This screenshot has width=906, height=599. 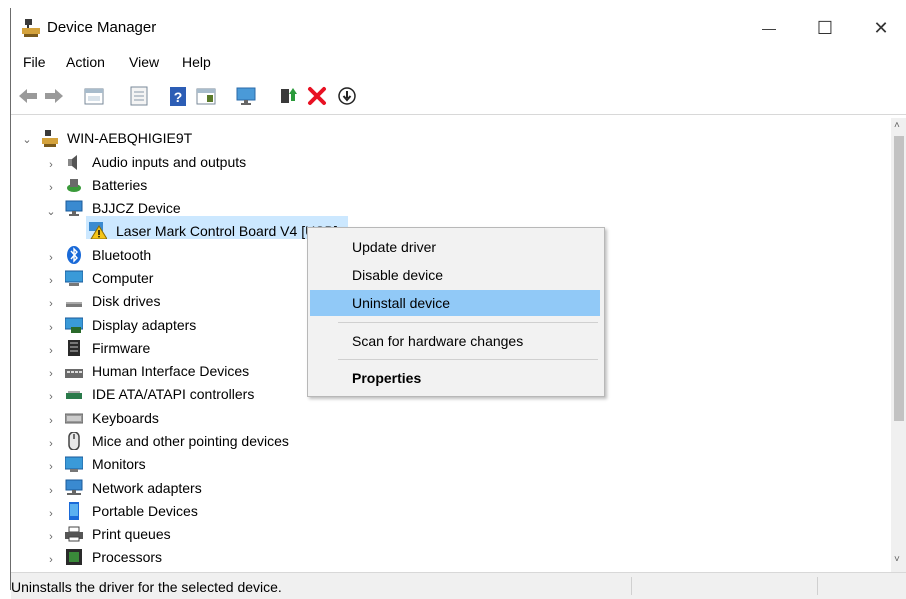 What do you see at coordinates (74, 418) in the screenshot?
I see `keyboard-icon` at bounding box center [74, 418].